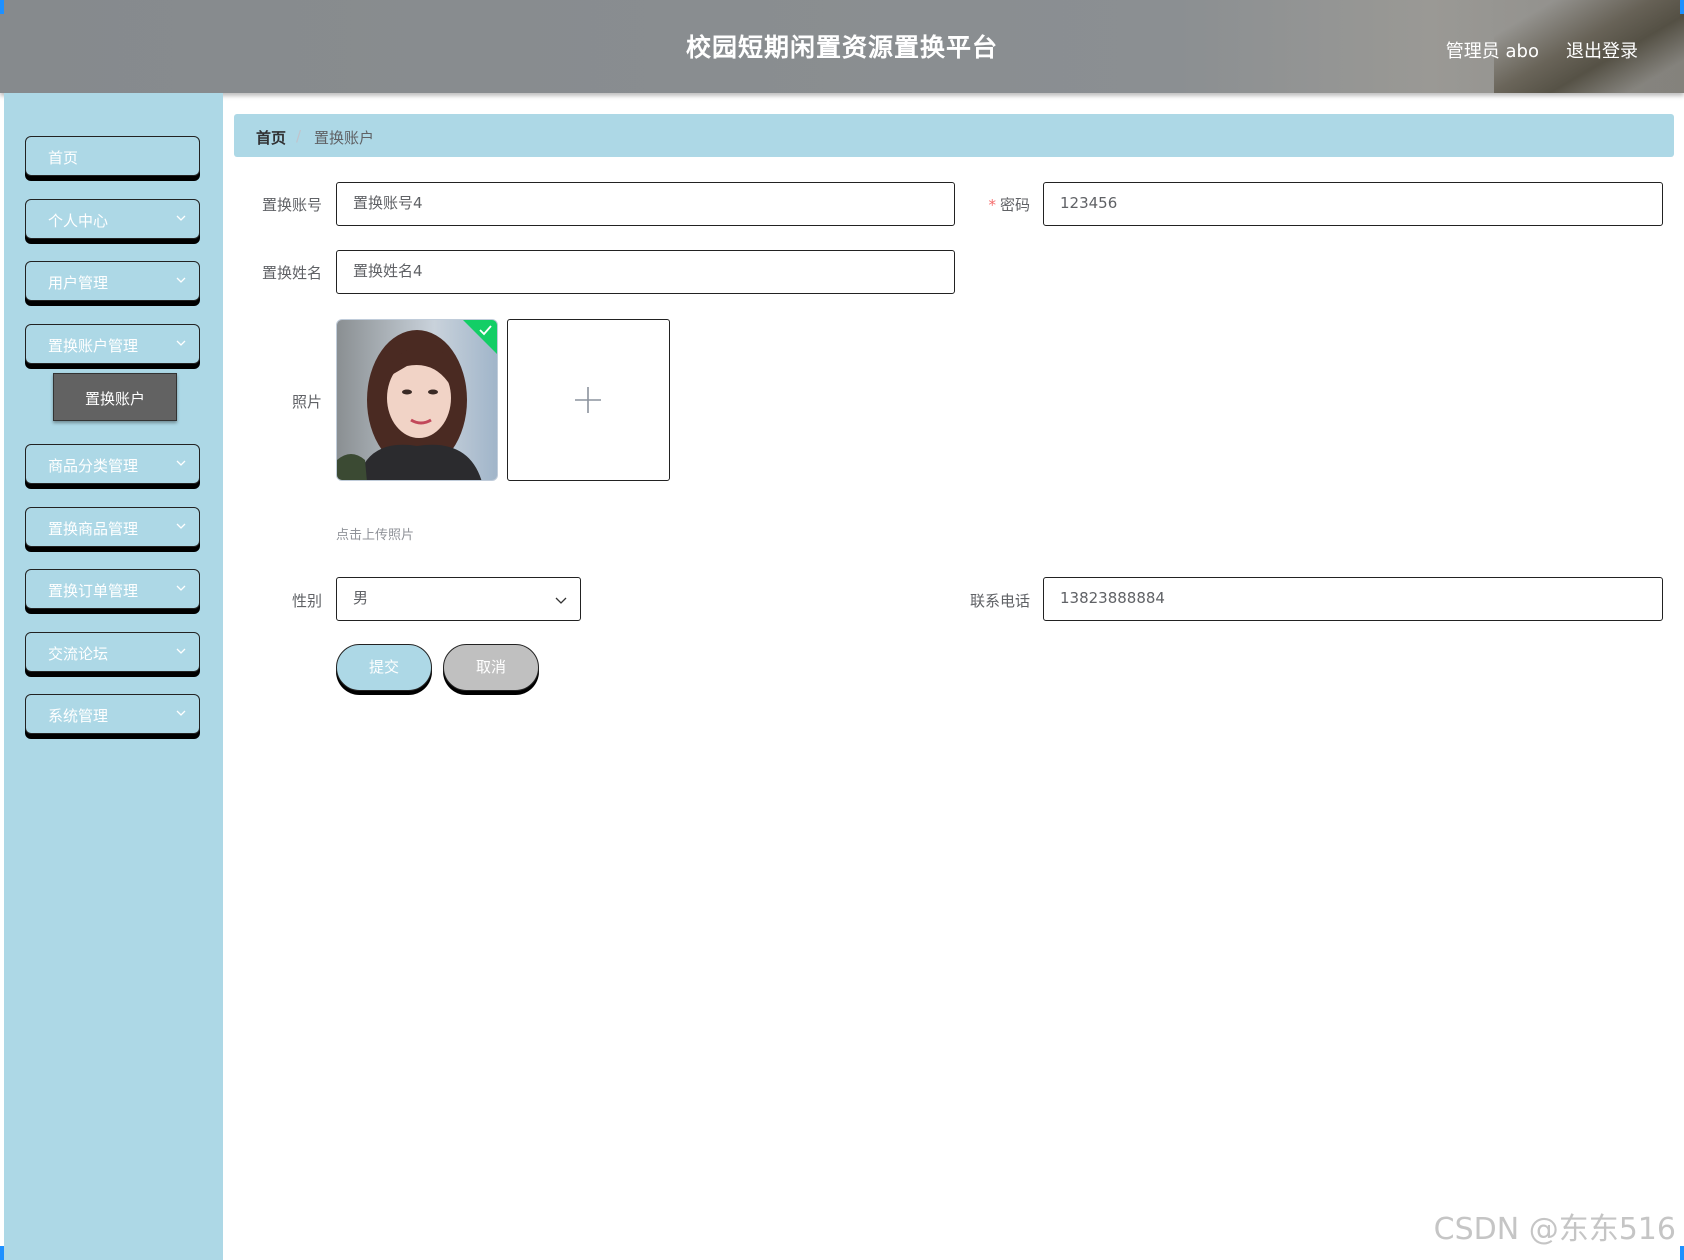 The width and height of the screenshot is (1684, 1260). I want to click on app-title: 校园短期闲置资源置换平台, so click(841, 47).